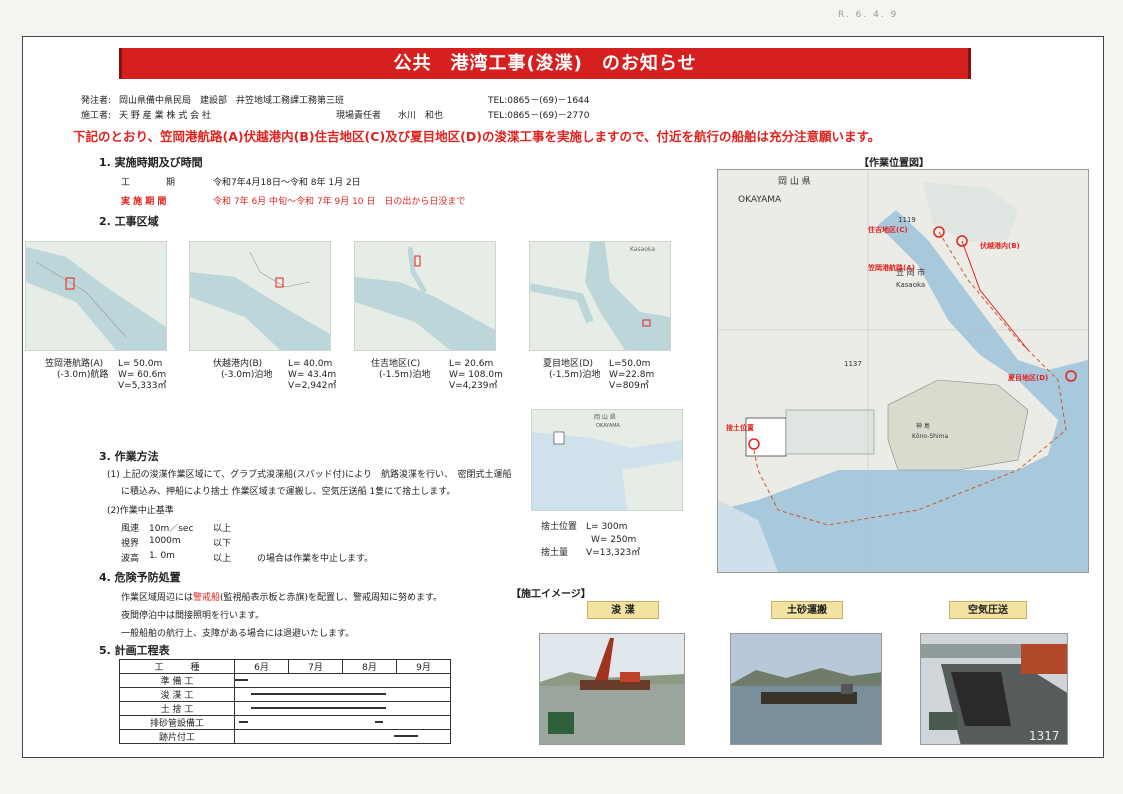 This screenshot has height=794, width=1123. I want to click on map-label-b: 伏越港内(B), so click(1000, 245).